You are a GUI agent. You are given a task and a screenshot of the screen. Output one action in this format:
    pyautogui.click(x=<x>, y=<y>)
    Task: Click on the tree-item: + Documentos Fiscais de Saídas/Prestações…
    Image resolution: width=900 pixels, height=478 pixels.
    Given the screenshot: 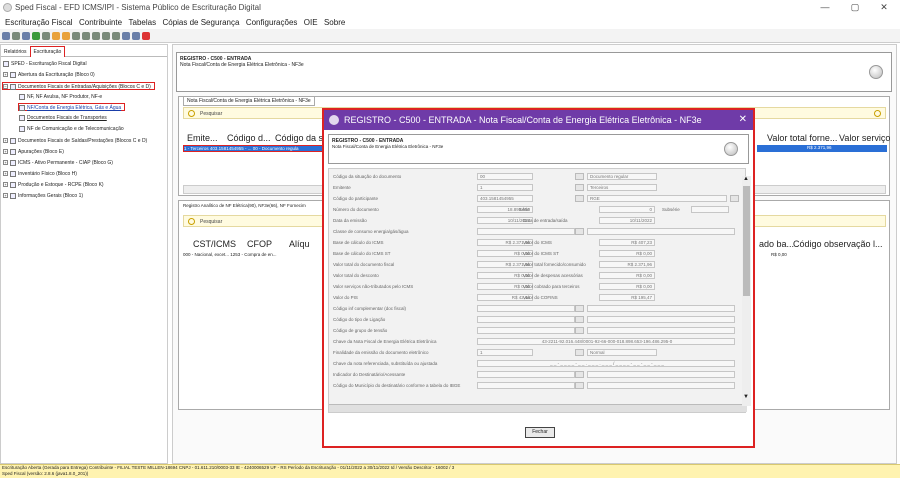 What is the action you would take?
    pyautogui.click(x=75, y=141)
    